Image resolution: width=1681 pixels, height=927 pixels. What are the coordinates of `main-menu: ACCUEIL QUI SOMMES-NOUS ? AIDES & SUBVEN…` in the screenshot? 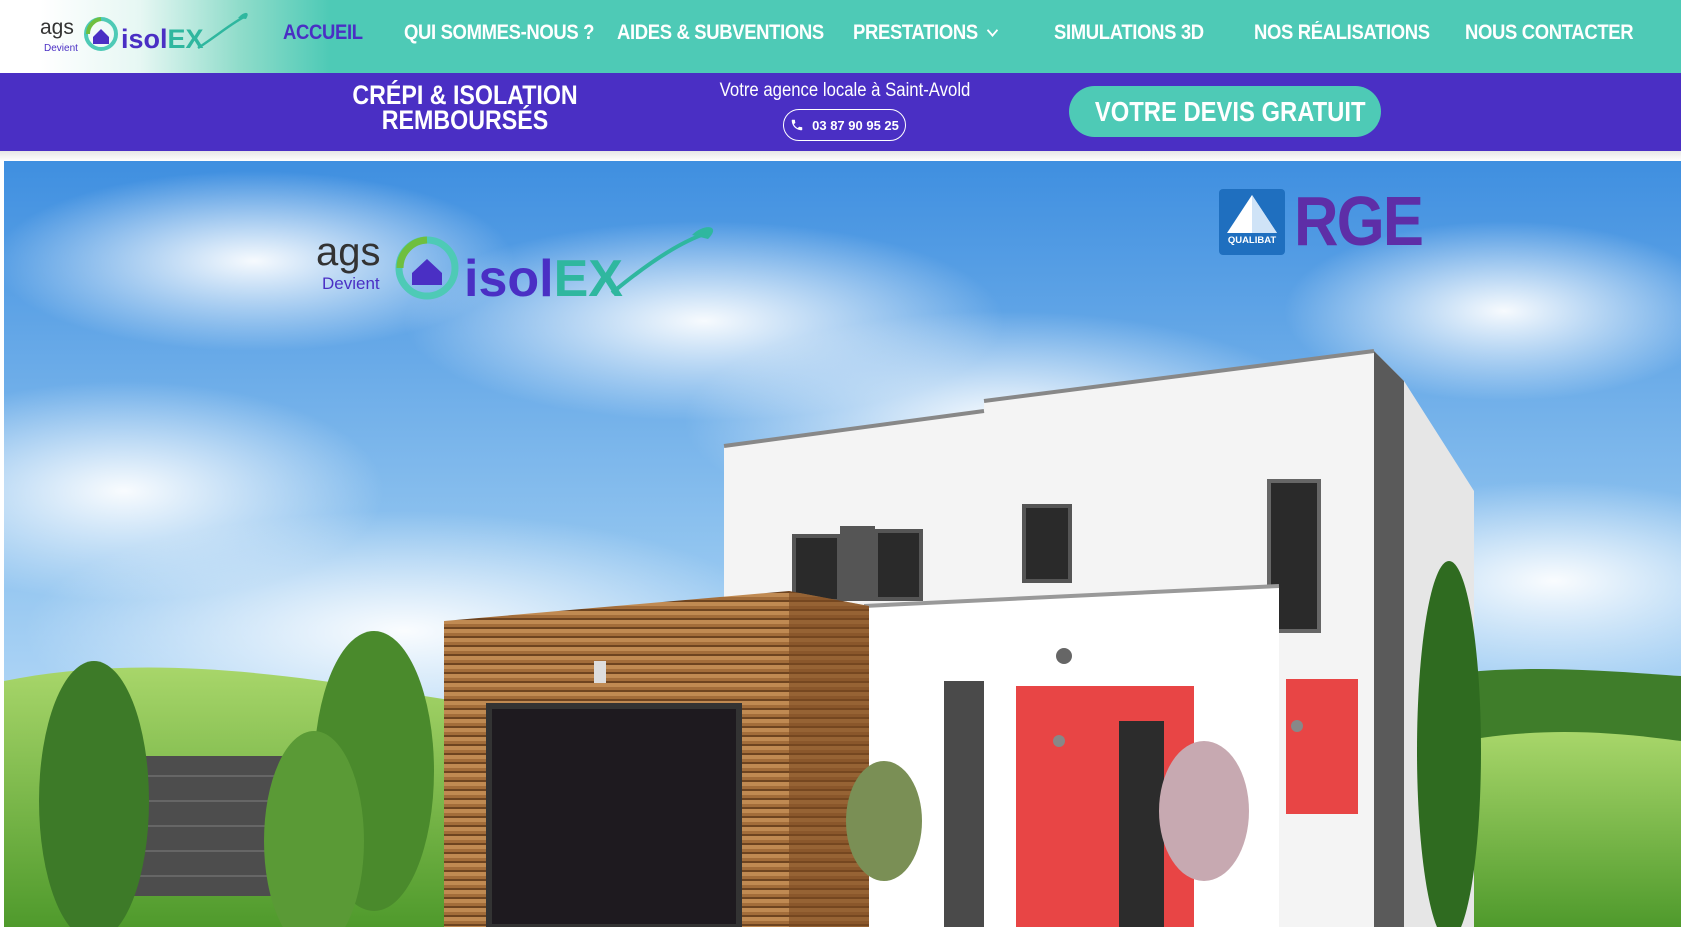 It's located at (959, 32).